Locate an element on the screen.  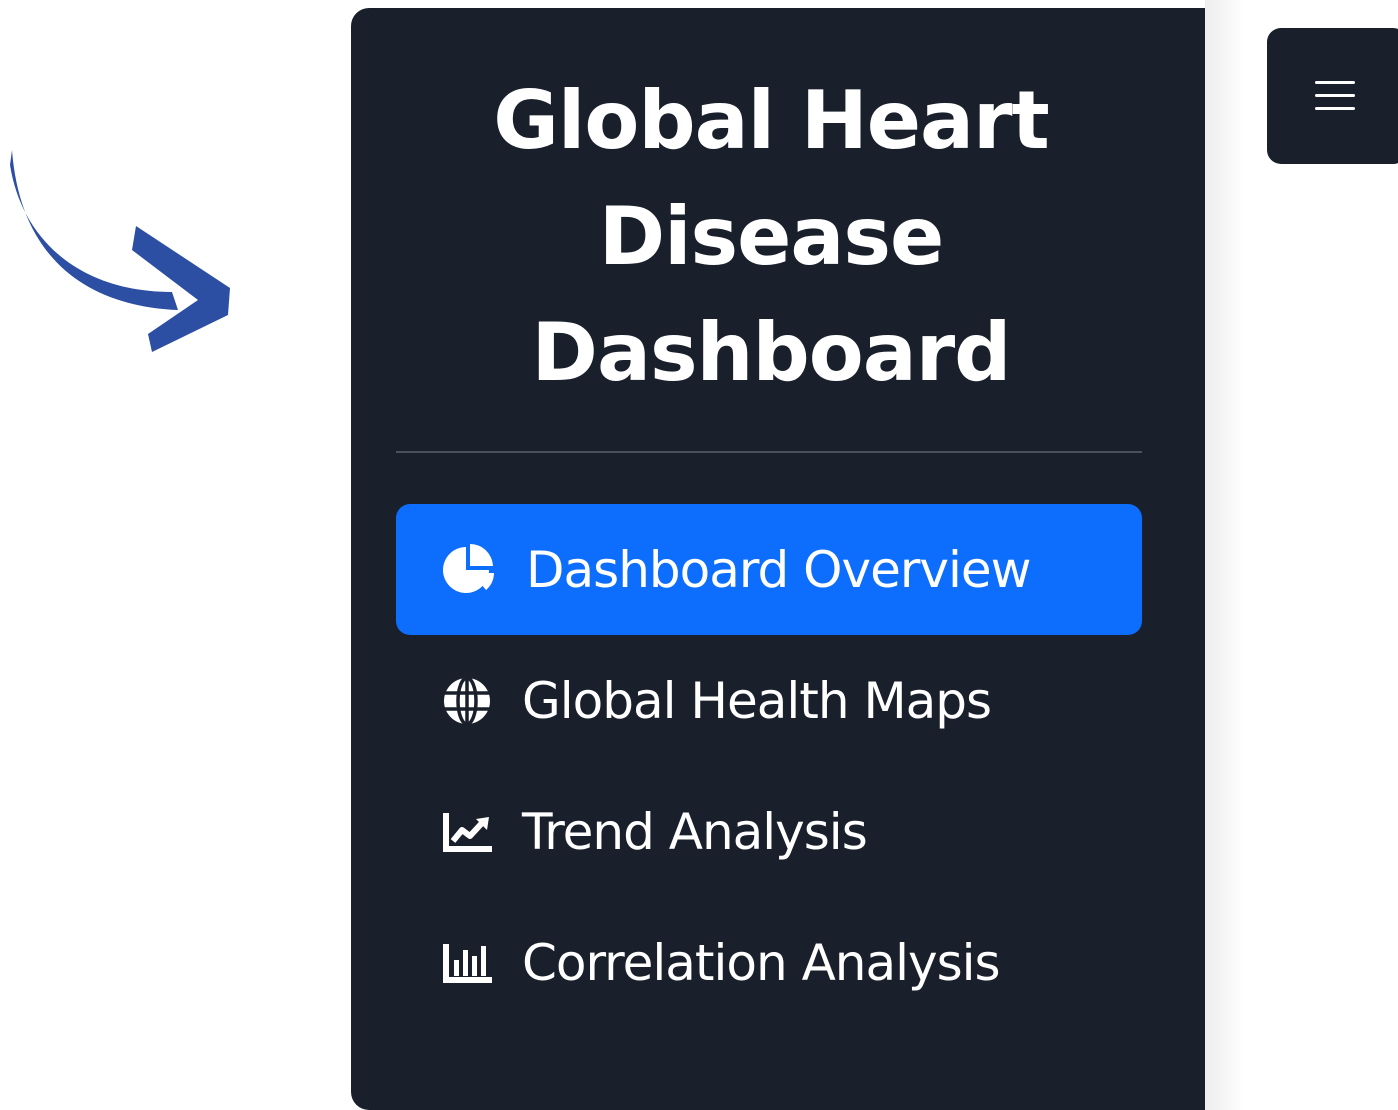
pie-chart-icon is located at coordinates (469, 570).